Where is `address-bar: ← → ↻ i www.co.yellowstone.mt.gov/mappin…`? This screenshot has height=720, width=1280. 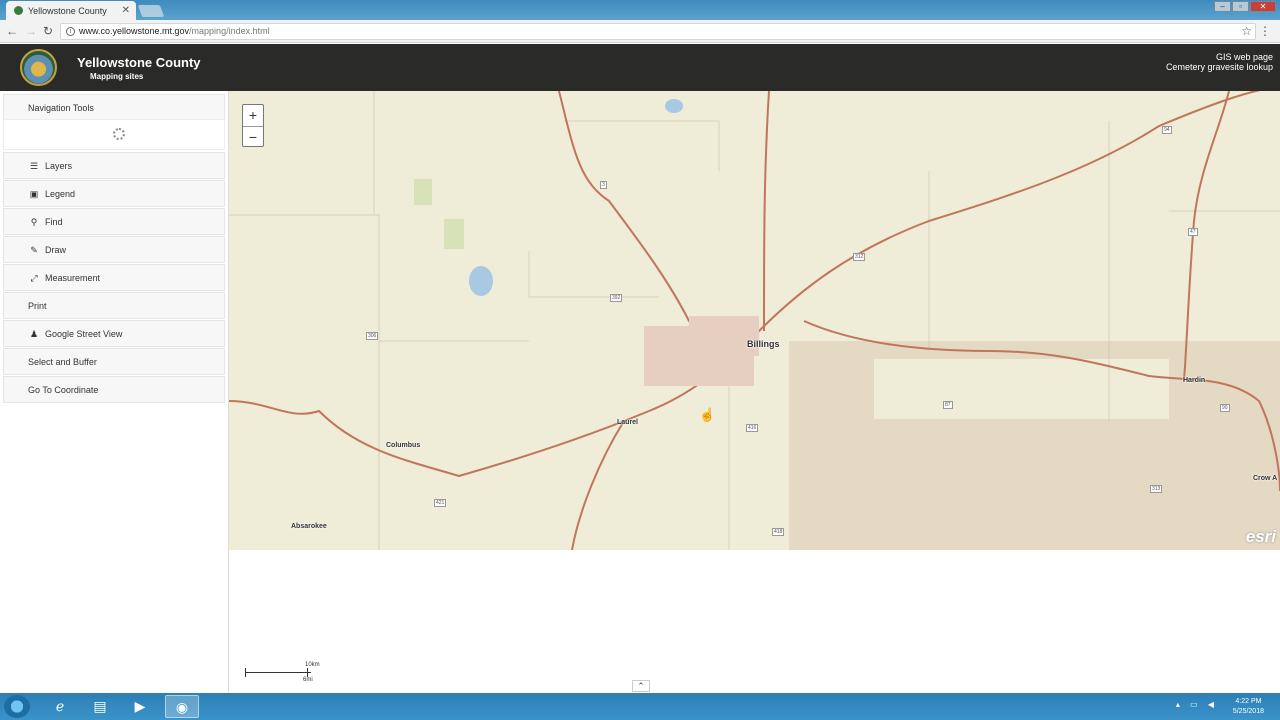
address-bar: ← → ↻ i www.co.yellowstone.mt.gov/mappin… is located at coordinates (640, 31).